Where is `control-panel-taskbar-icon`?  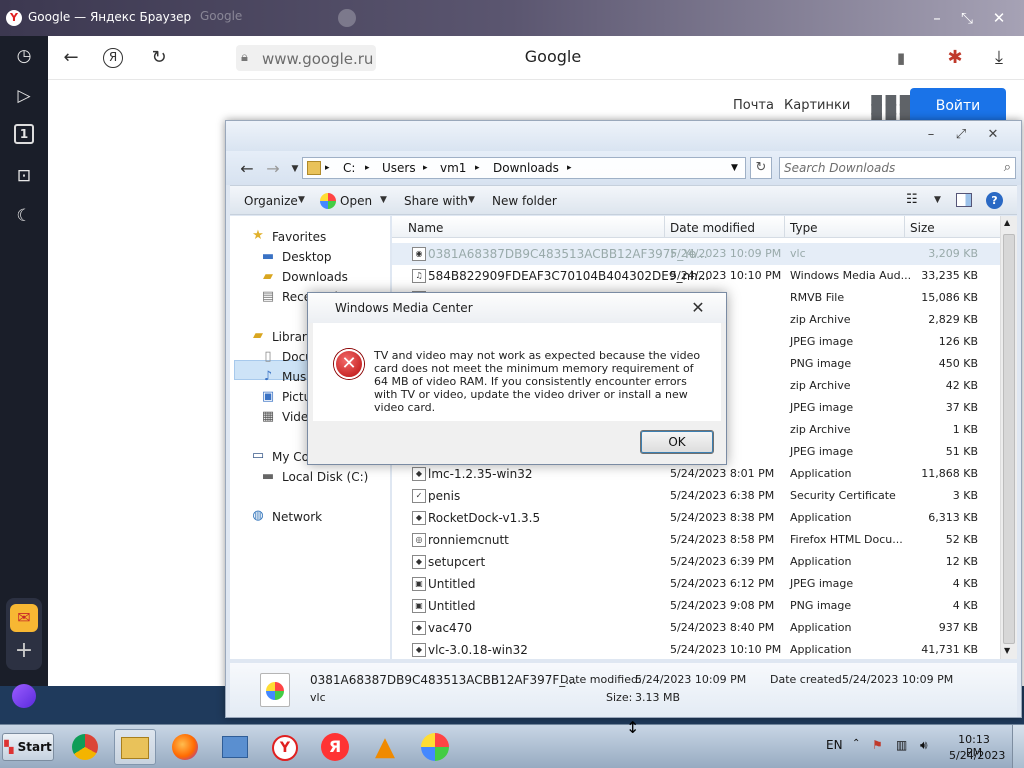
control-panel-taskbar-icon is located at coordinates (235, 747).